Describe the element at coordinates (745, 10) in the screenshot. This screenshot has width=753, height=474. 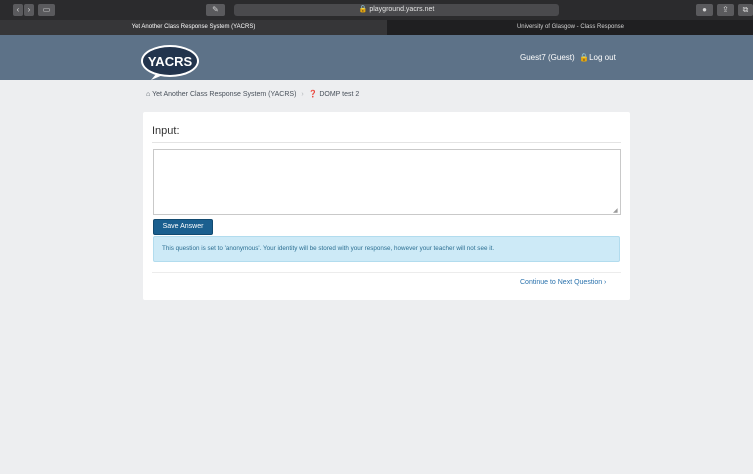
I see `tabs-button: ⧉` at that location.